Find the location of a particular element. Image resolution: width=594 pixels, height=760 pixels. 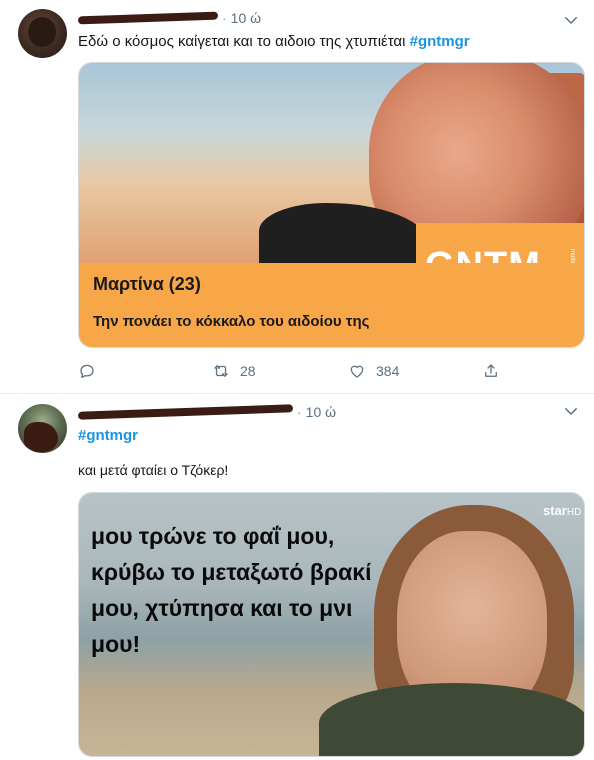

like-button: 384 is located at coordinates (373, 371).